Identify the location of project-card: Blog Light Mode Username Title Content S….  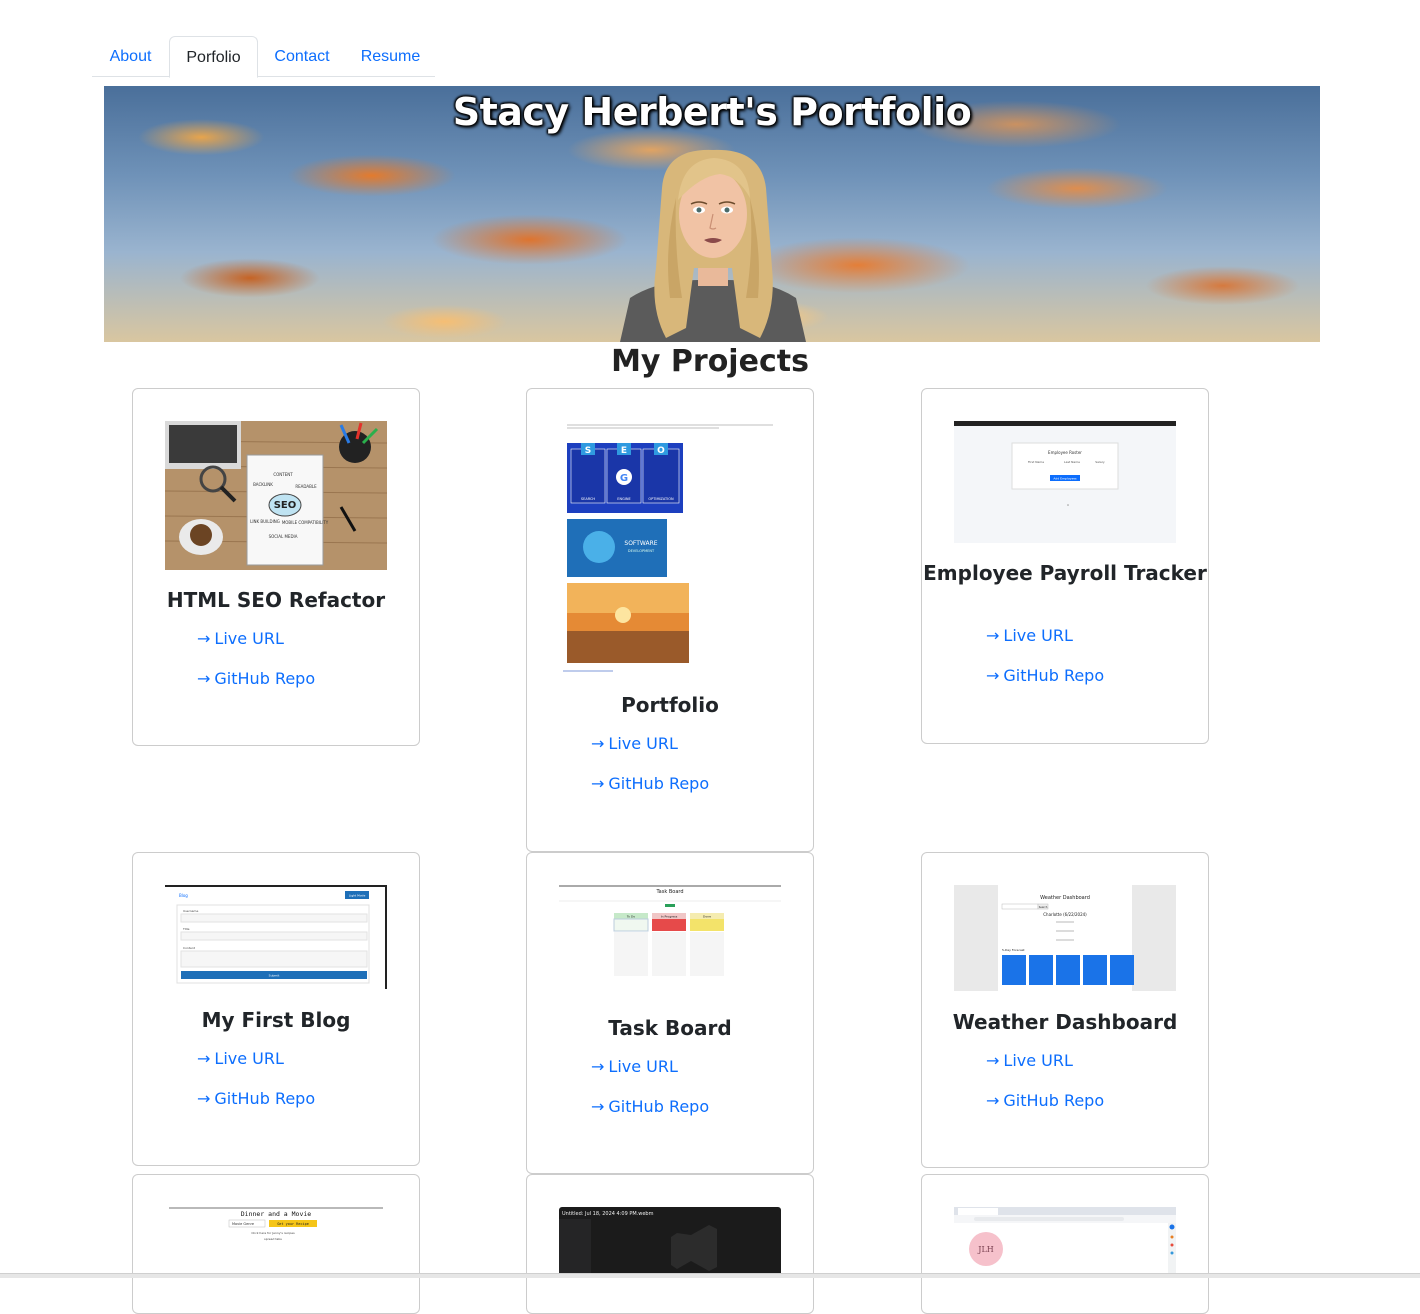
(276, 1009).